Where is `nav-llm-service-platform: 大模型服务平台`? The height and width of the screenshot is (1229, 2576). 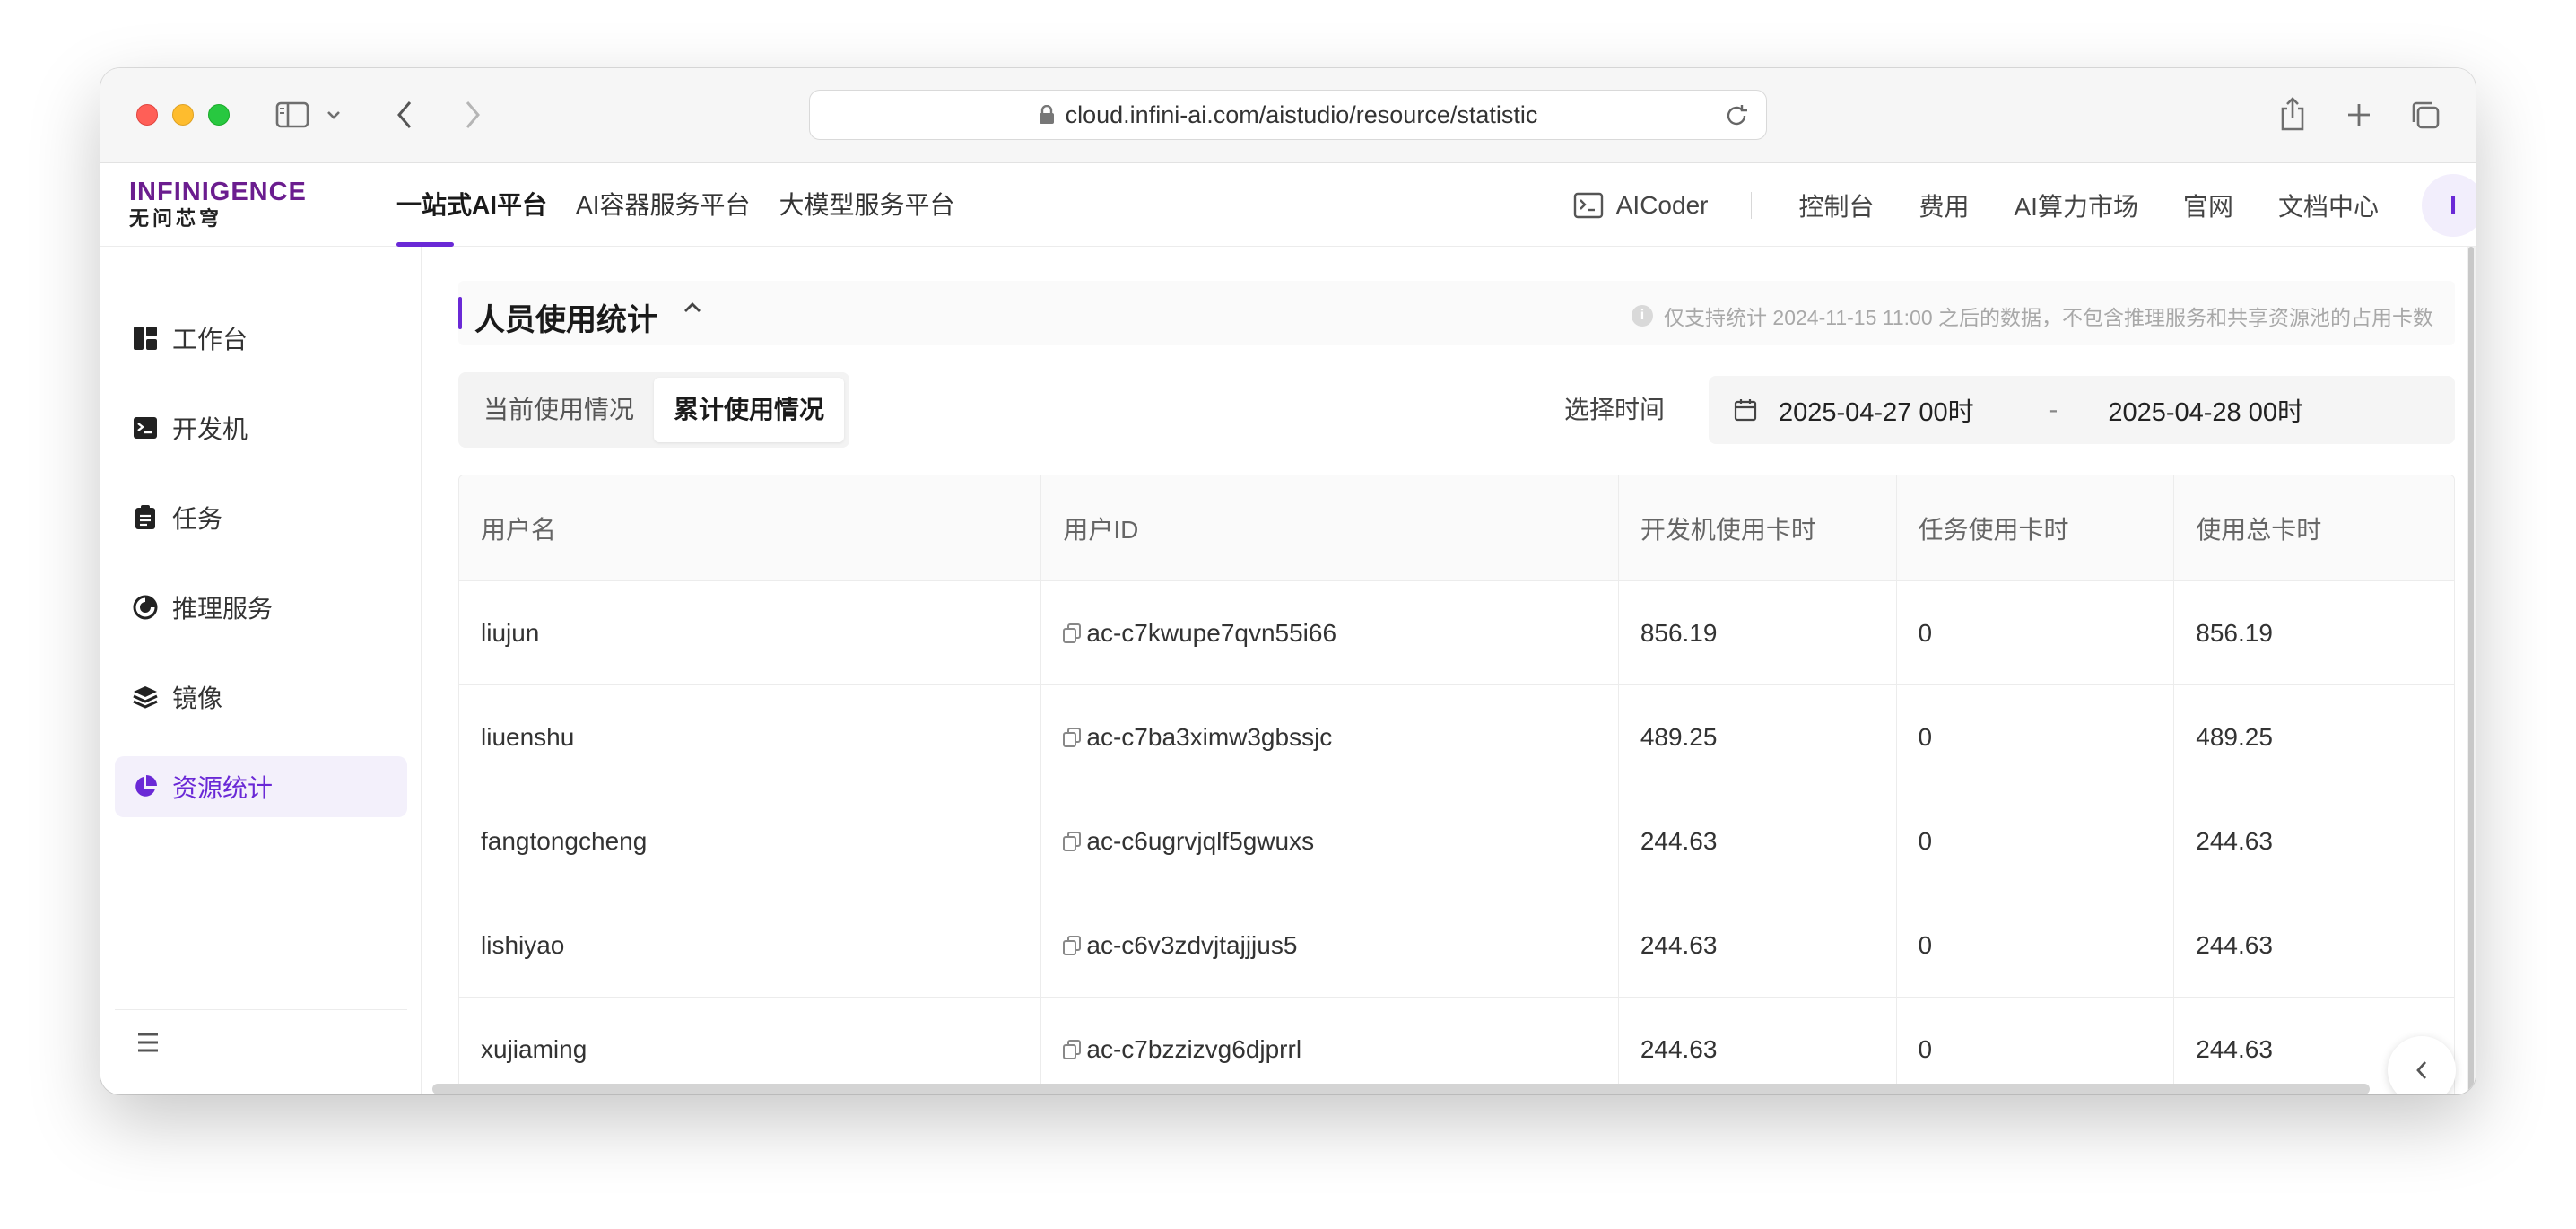 nav-llm-service-platform: 大模型服务平台 is located at coordinates (866, 206).